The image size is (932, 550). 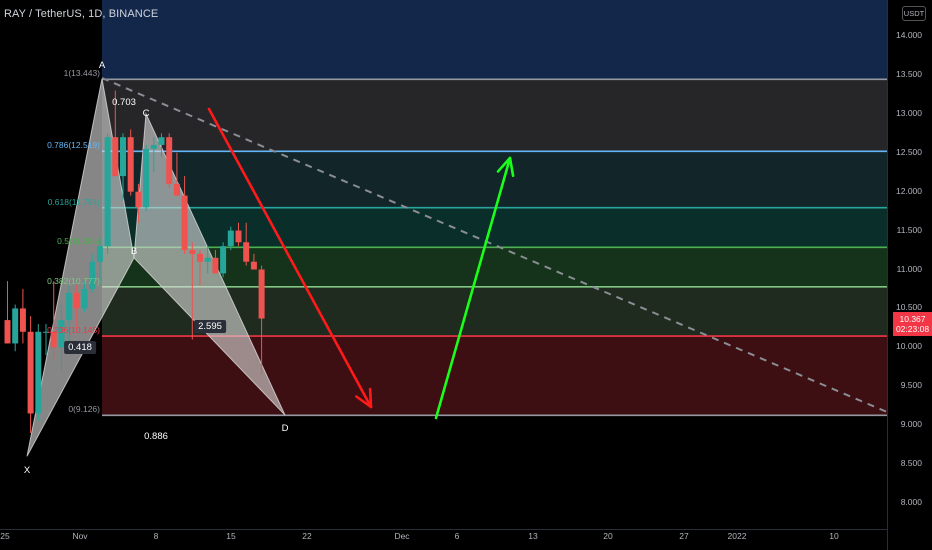 I want to click on fib-level-label: 0.5(11.285), so click(x=78, y=241).